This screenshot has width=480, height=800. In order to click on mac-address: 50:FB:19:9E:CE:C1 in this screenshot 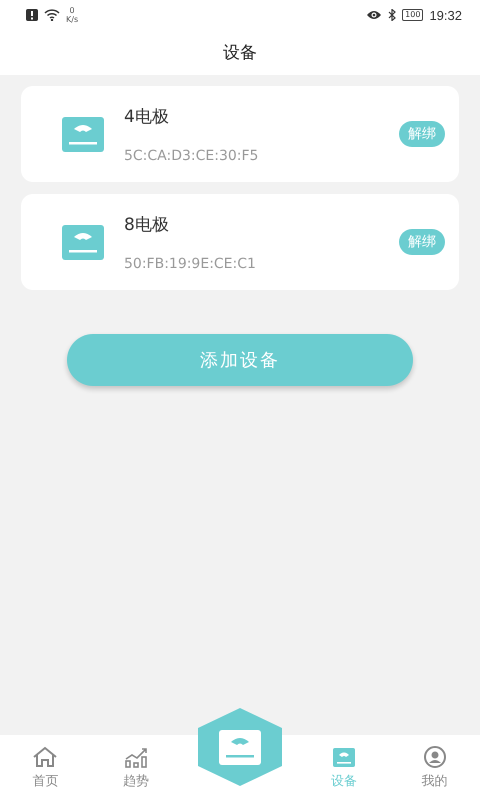, I will do `click(190, 264)`.